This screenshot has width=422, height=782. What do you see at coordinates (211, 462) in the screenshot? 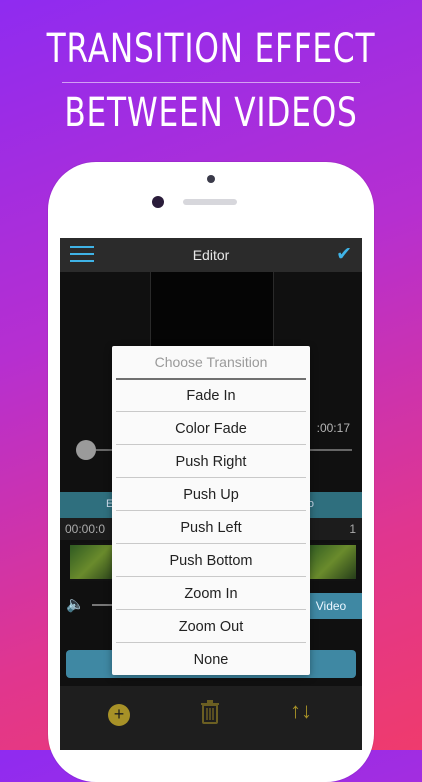
I see `option-push-right: Push Right` at bounding box center [211, 462].